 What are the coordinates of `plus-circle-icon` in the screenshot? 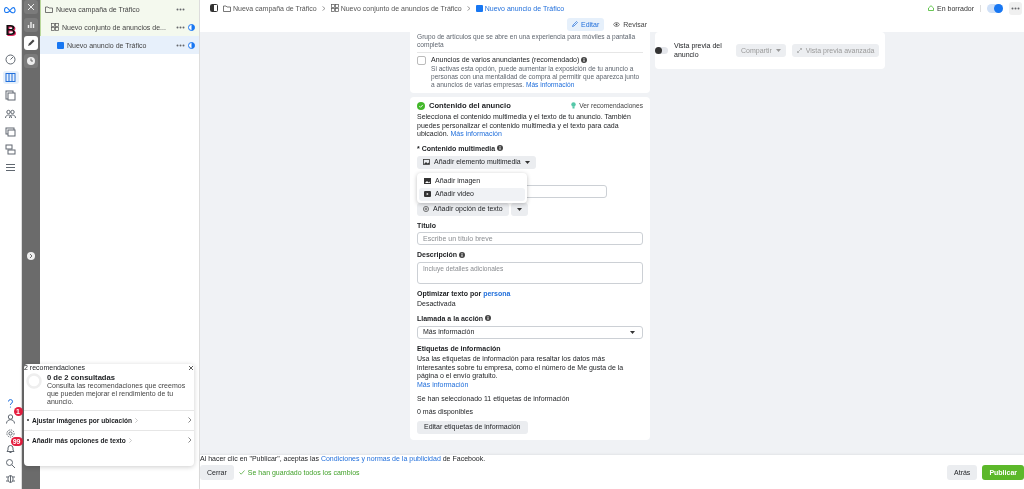 It's located at (426, 209).